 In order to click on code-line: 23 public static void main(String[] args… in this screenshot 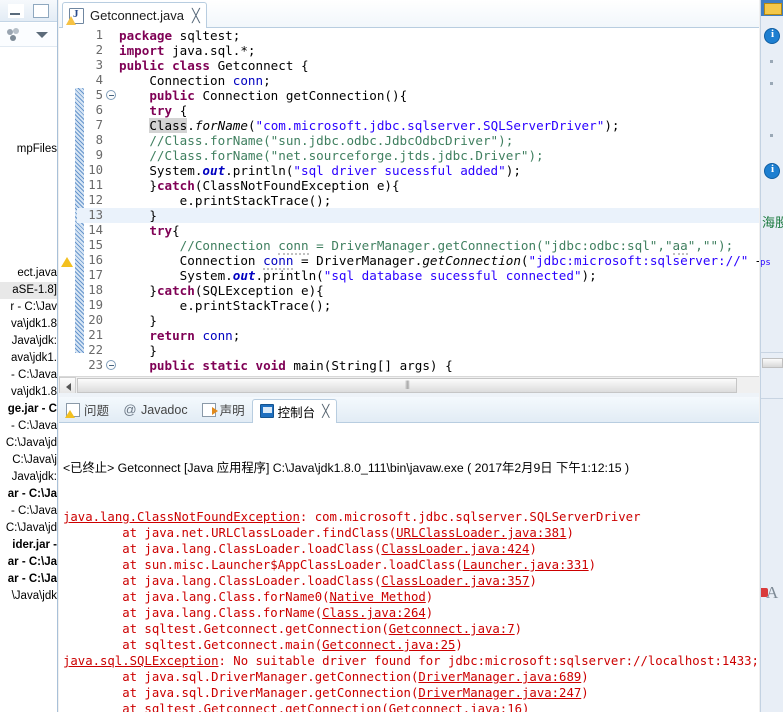, I will do `click(418, 365)`.